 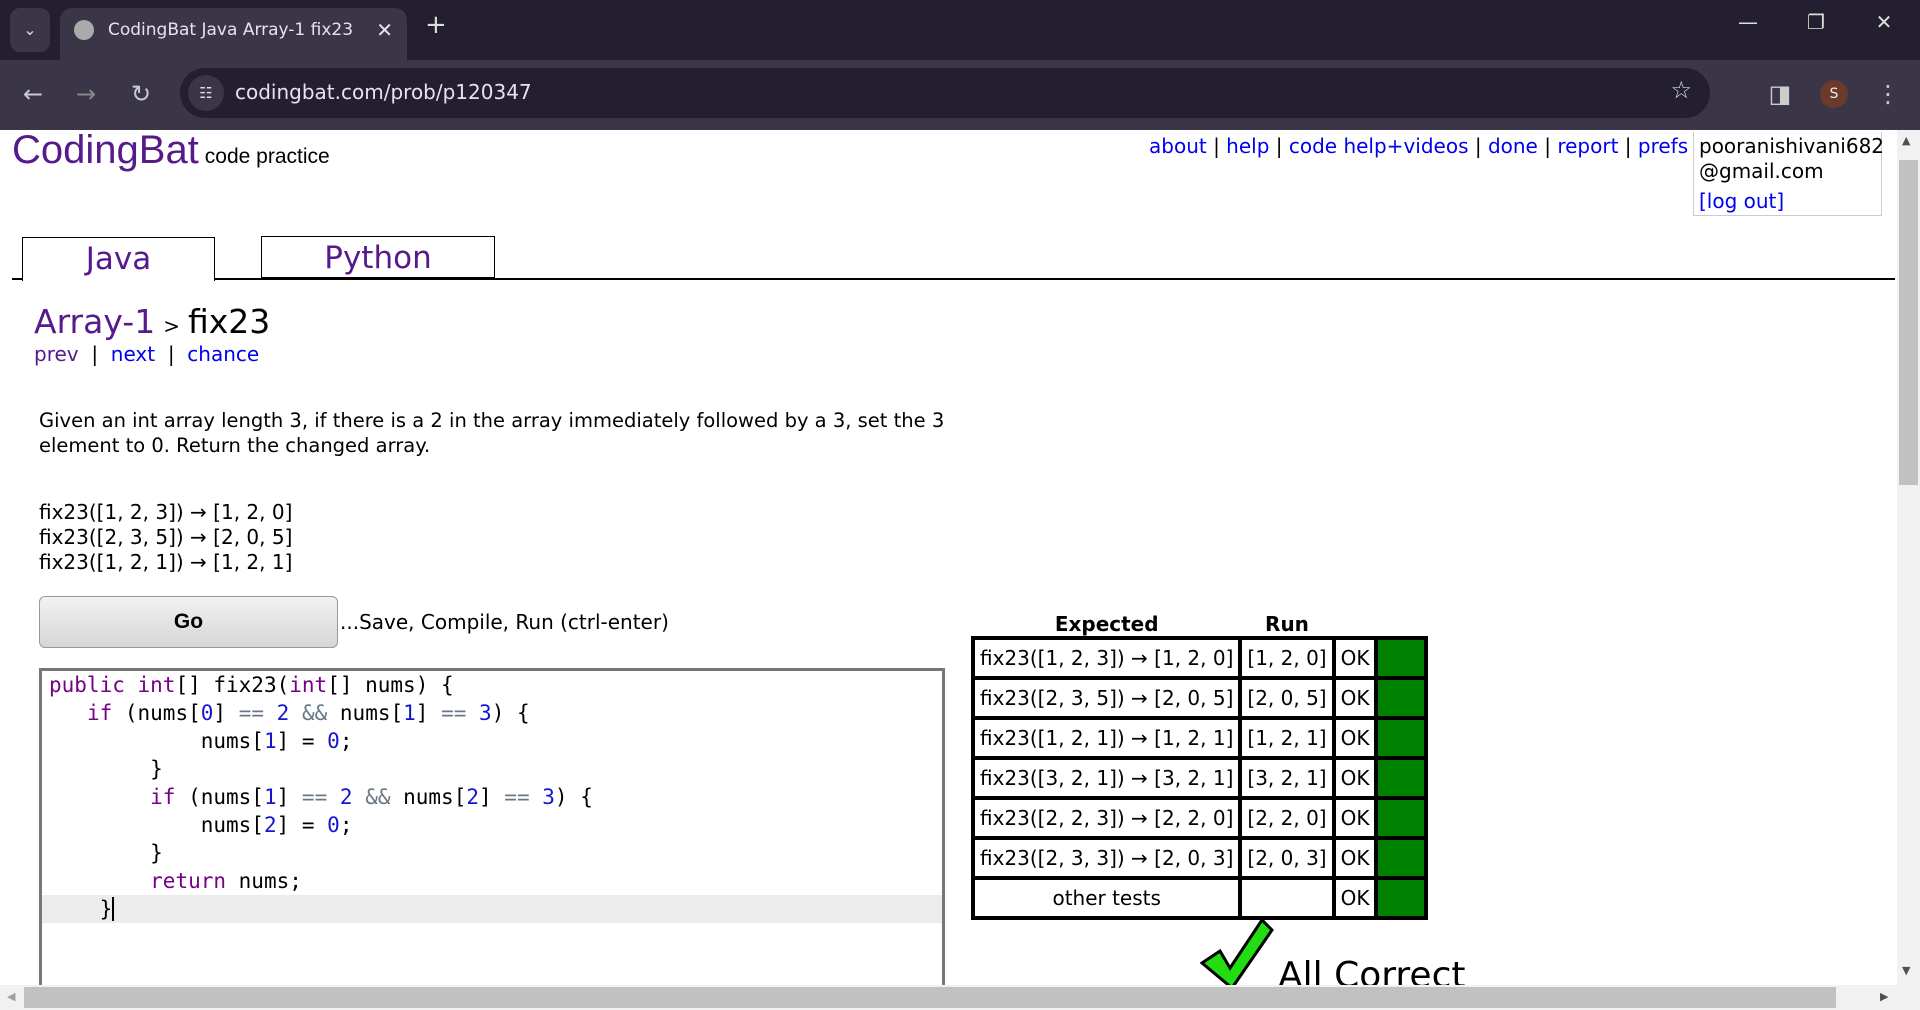 What do you see at coordinates (1906, 140) in the screenshot?
I see `scroll-up-icon: ▲` at bounding box center [1906, 140].